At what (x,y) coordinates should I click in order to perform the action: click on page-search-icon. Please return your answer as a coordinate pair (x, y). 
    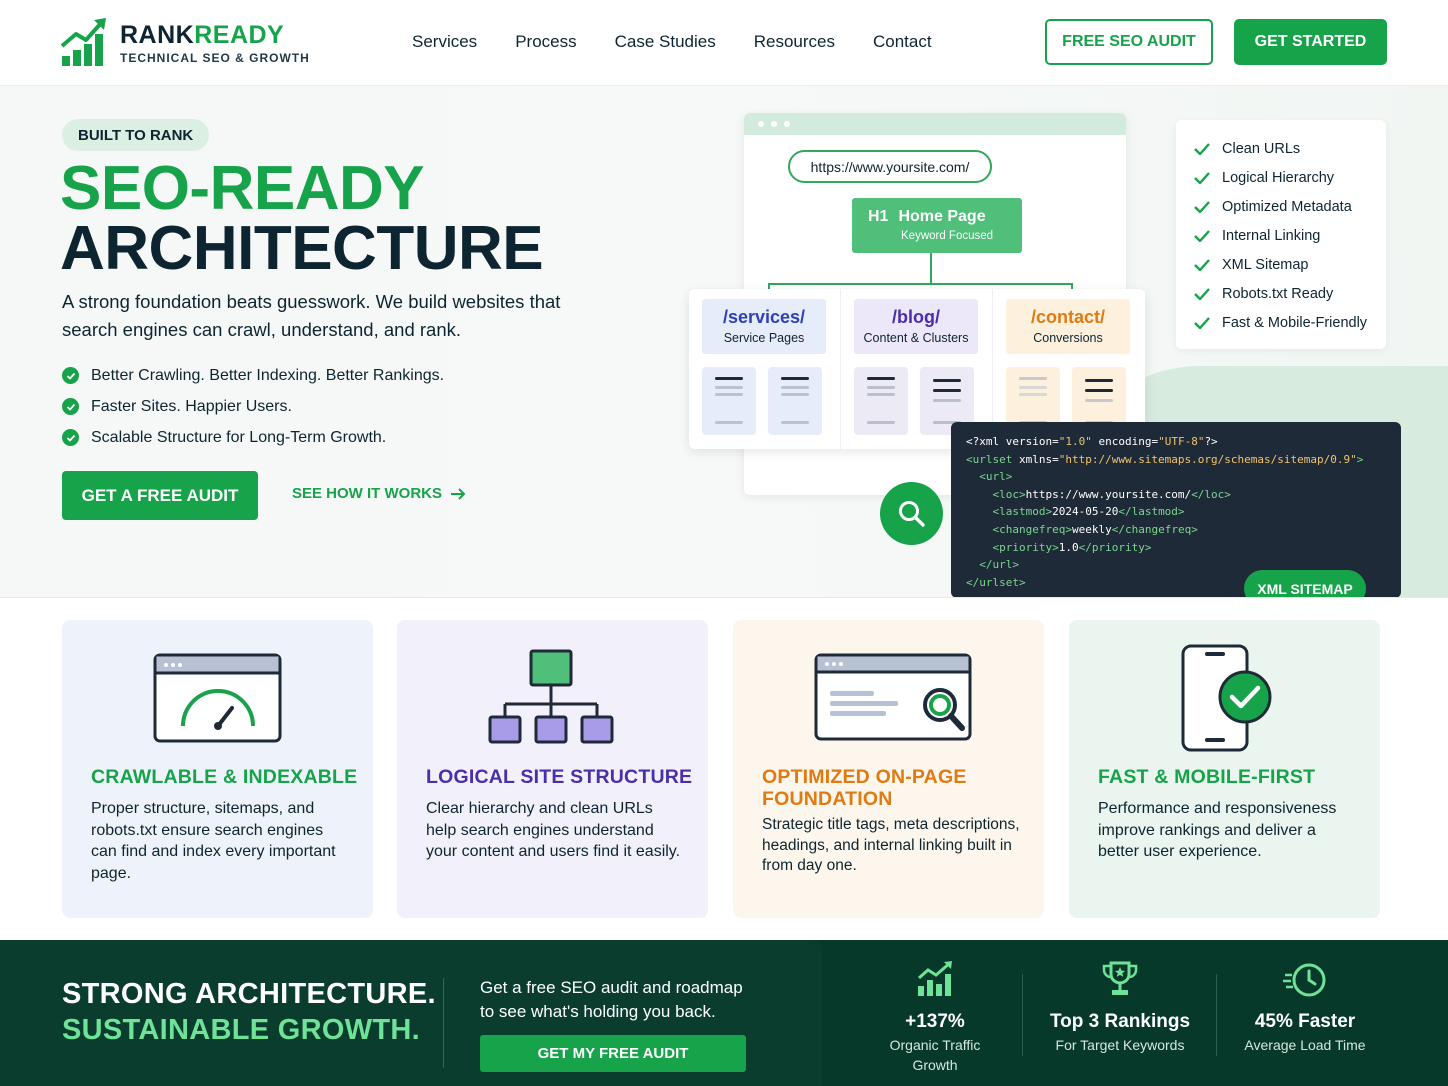
    Looking at the image, I should click on (893, 697).